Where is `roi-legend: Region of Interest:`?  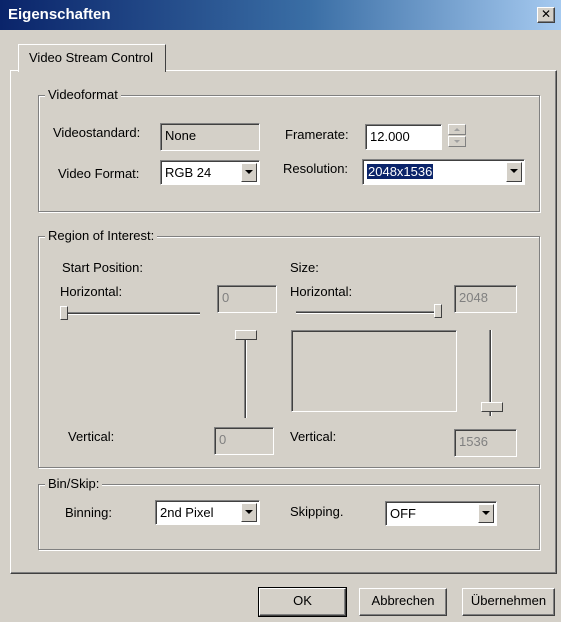
roi-legend: Region of Interest: is located at coordinates (101, 235).